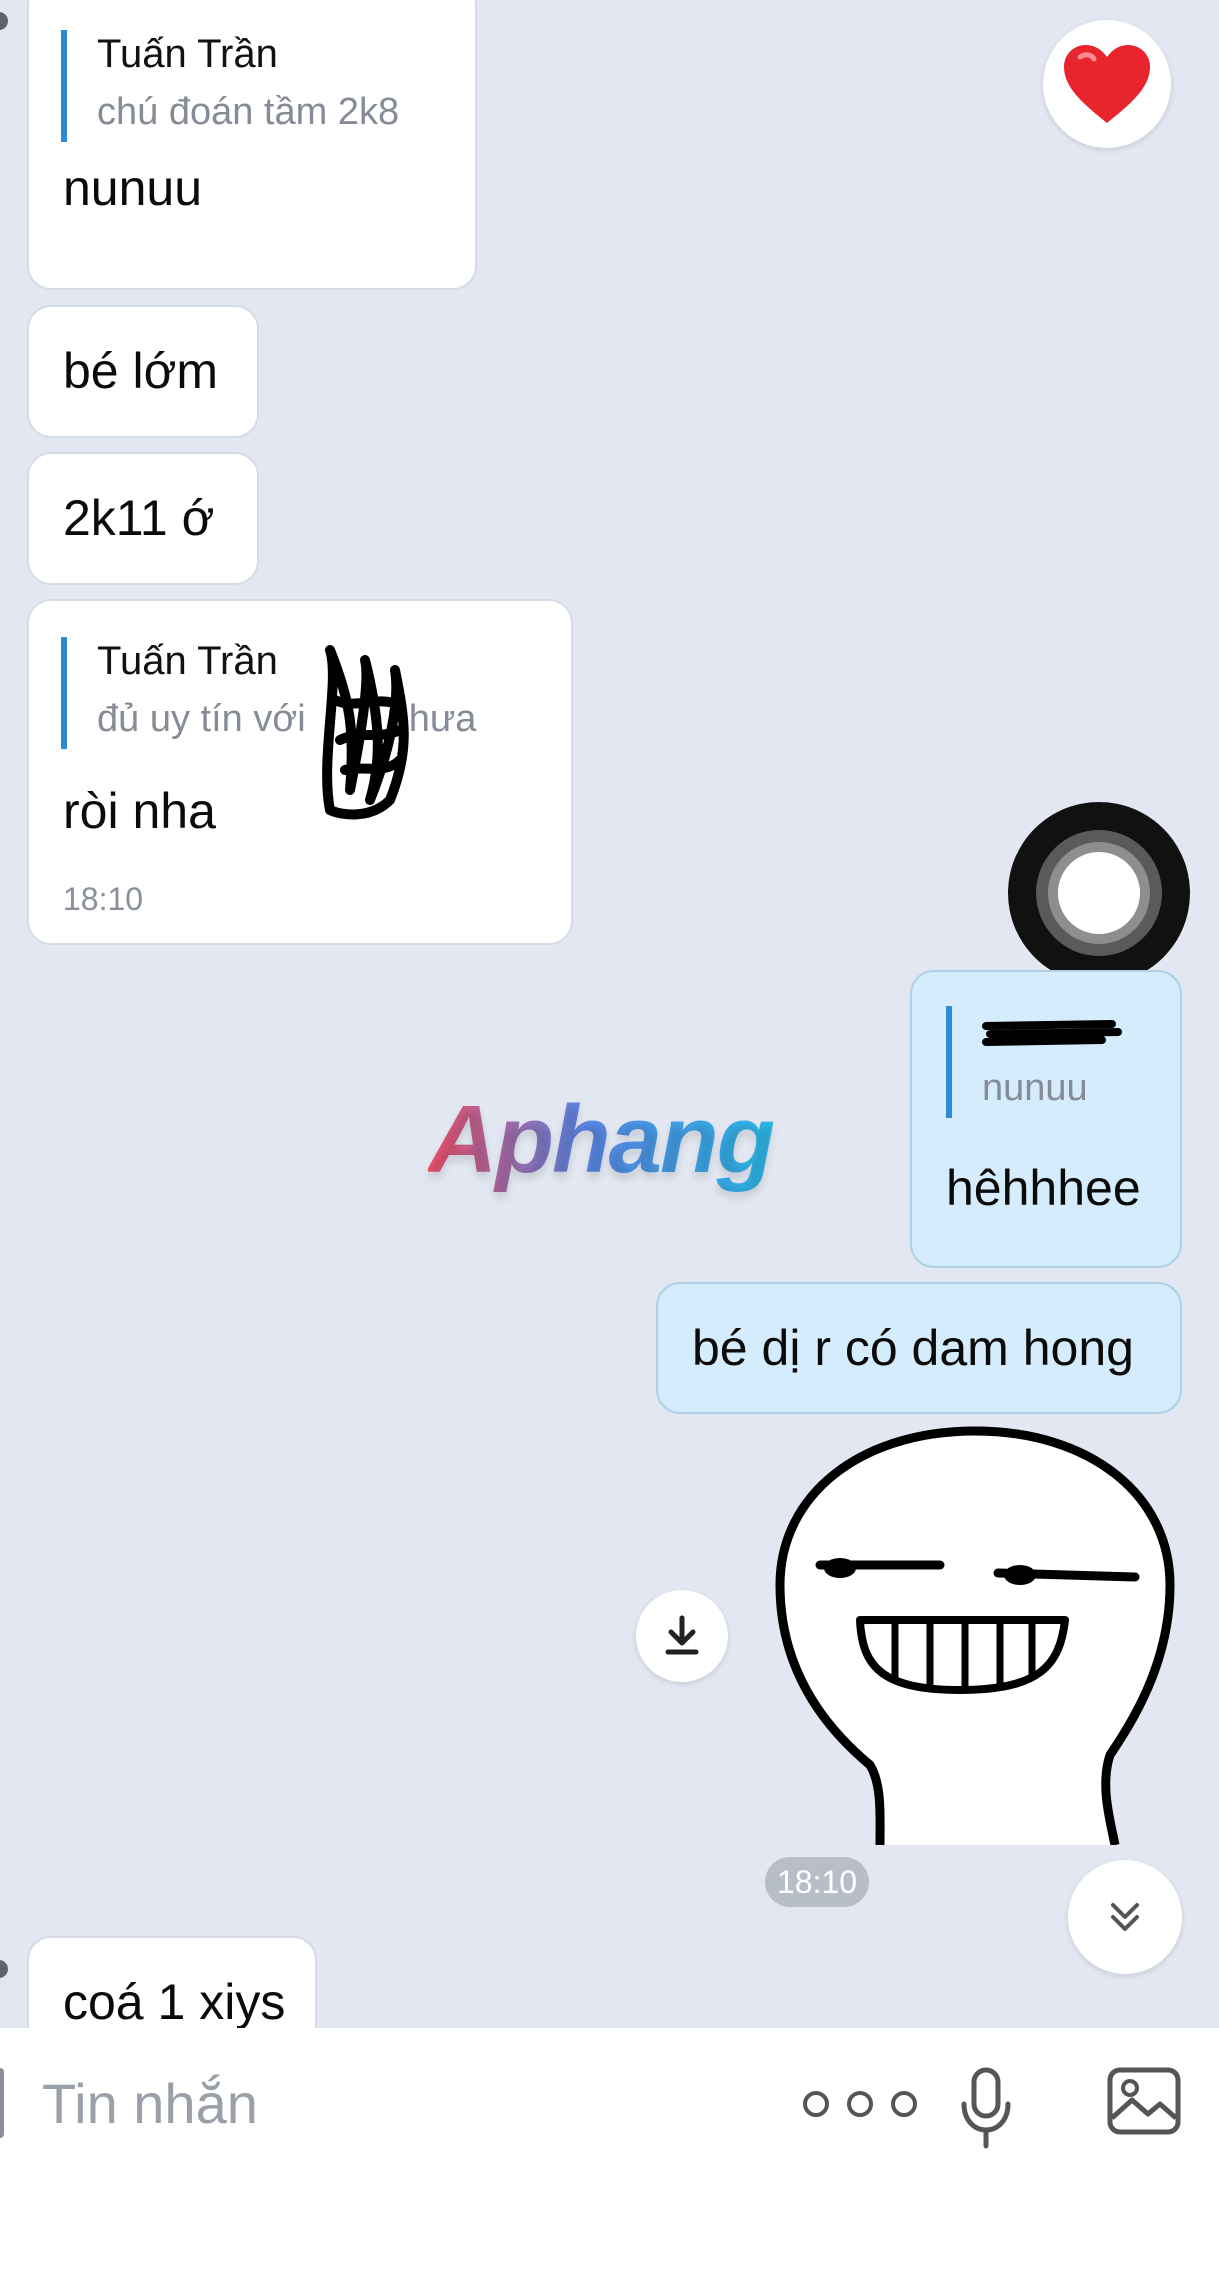 The image size is (1219, 2274). I want to click on voice-button, so click(986, 2108).